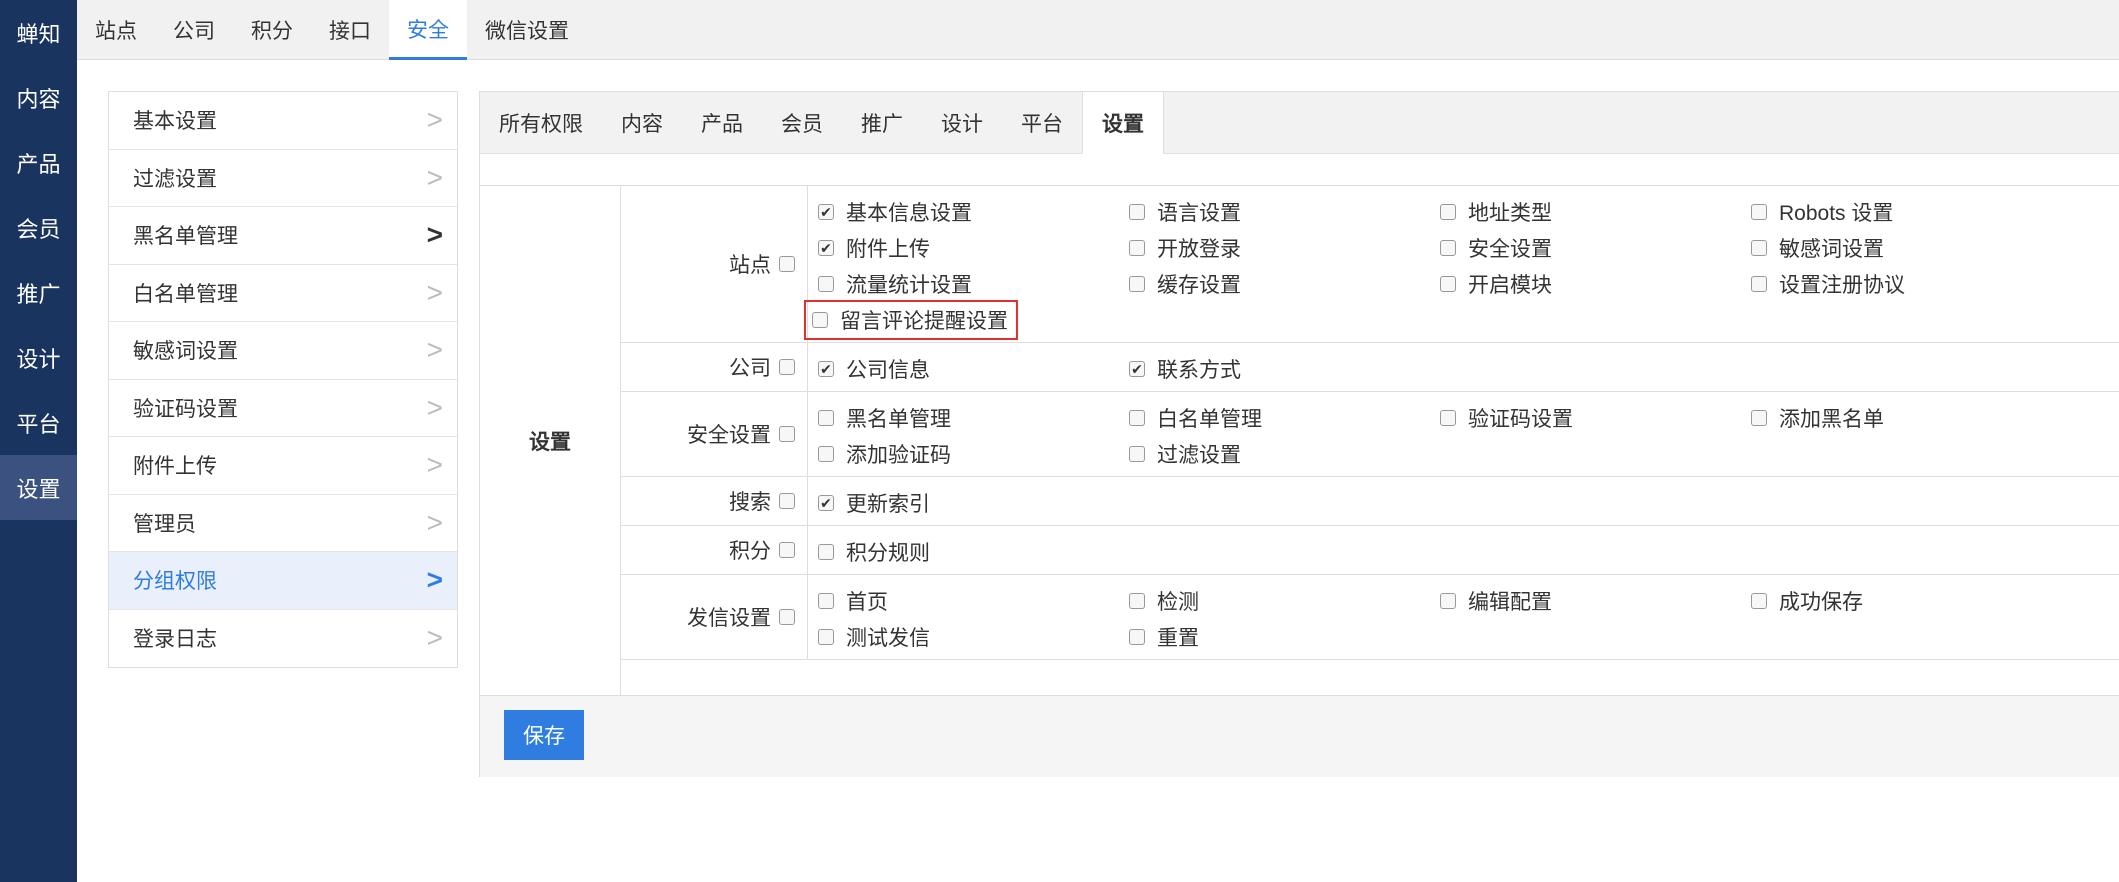  What do you see at coordinates (1463, 367) in the screenshot?
I see `row-options: 公司信息 联系方式` at bounding box center [1463, 367].